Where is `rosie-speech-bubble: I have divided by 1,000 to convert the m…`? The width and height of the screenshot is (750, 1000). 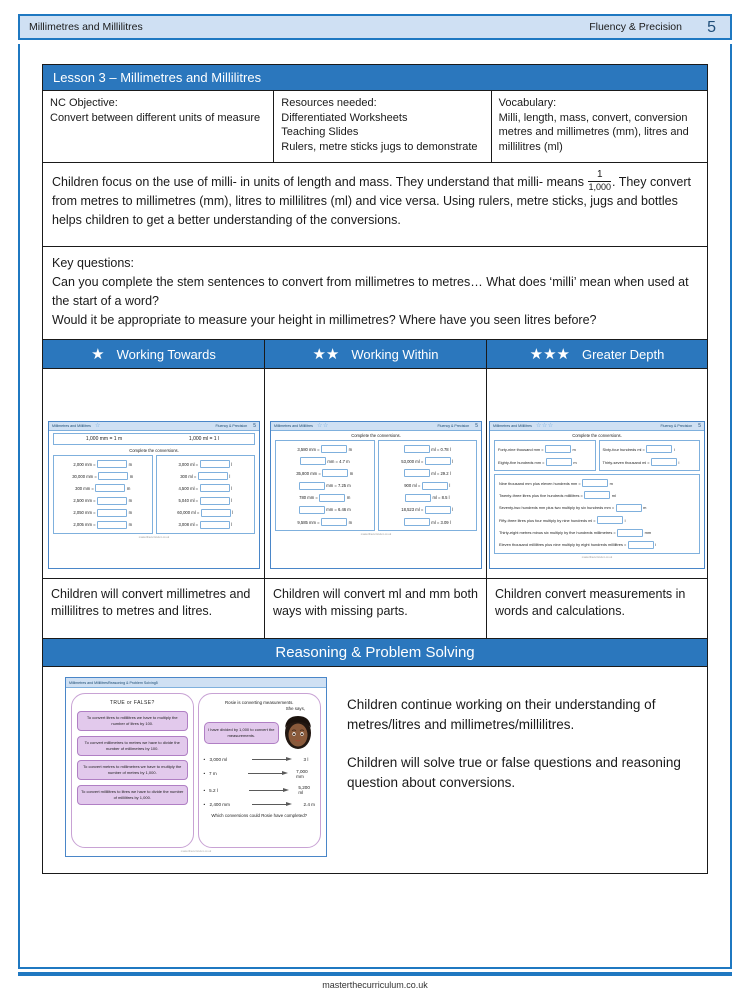 rosie-speech-bubble: I have divided by 1,000 to convert the m… is located at coordinates (241, 733).